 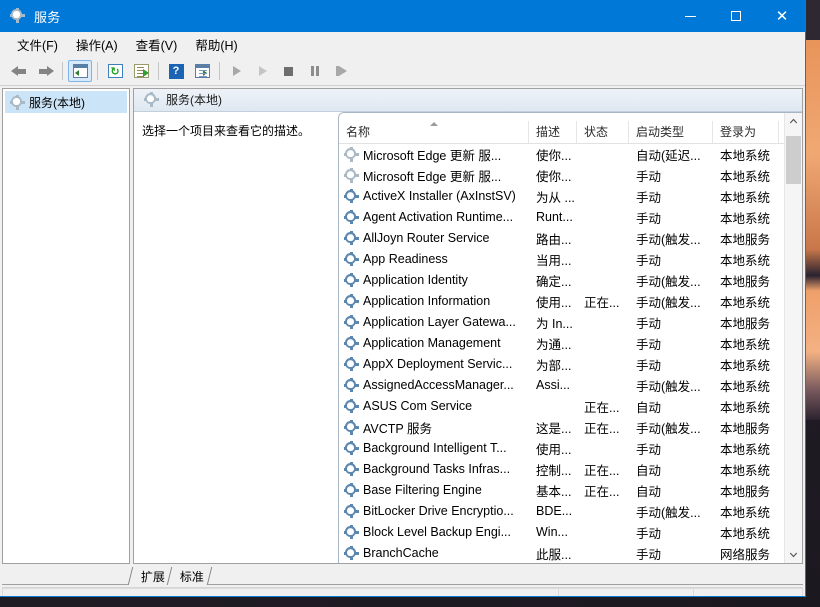 I want to click on properties-button, so click(x=202, y=71).